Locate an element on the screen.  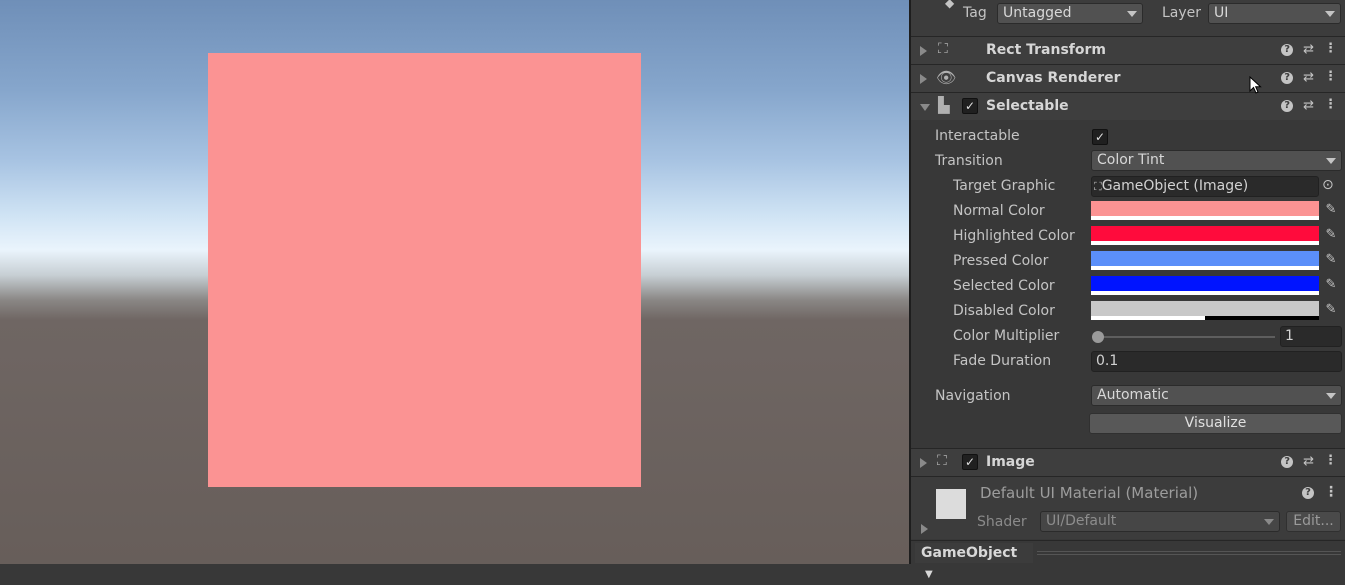
navigation-dropdown: Automatic is located at coordinates (1216, 395).